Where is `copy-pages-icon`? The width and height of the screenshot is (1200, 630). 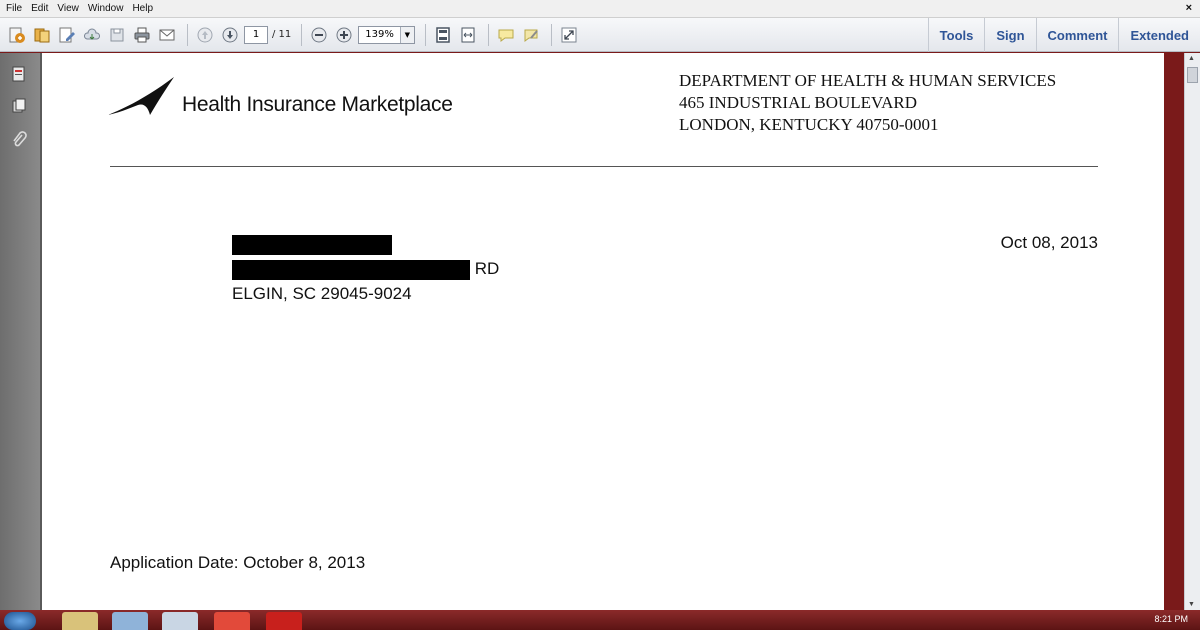
copy-pages-icon is located at coordinates (19, 106).